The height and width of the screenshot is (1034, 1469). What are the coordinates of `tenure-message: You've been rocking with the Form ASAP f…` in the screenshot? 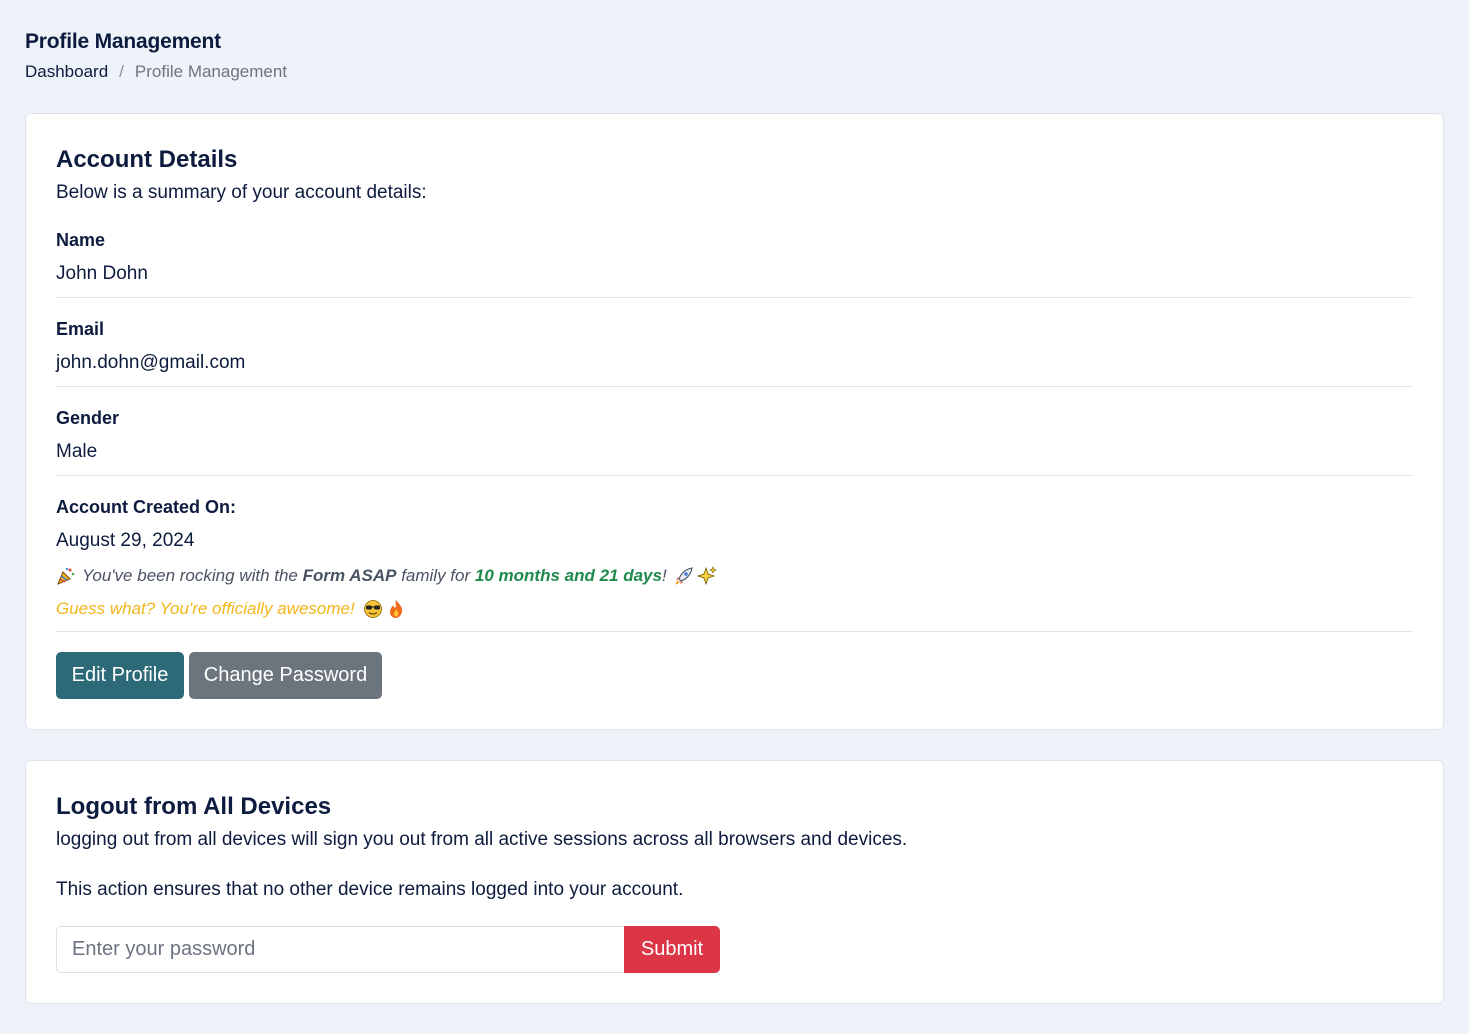 It's located at (734, 576).